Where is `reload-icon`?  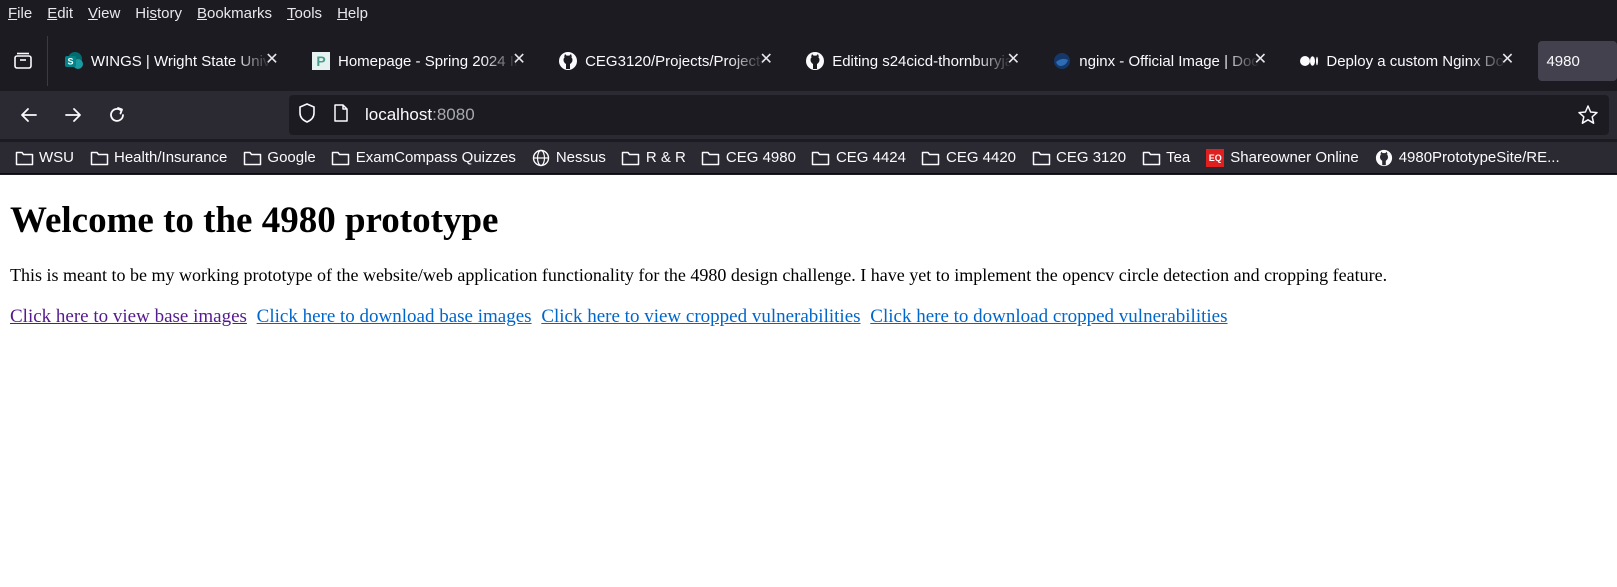 reload-icon is located at coordinates (117, 114).